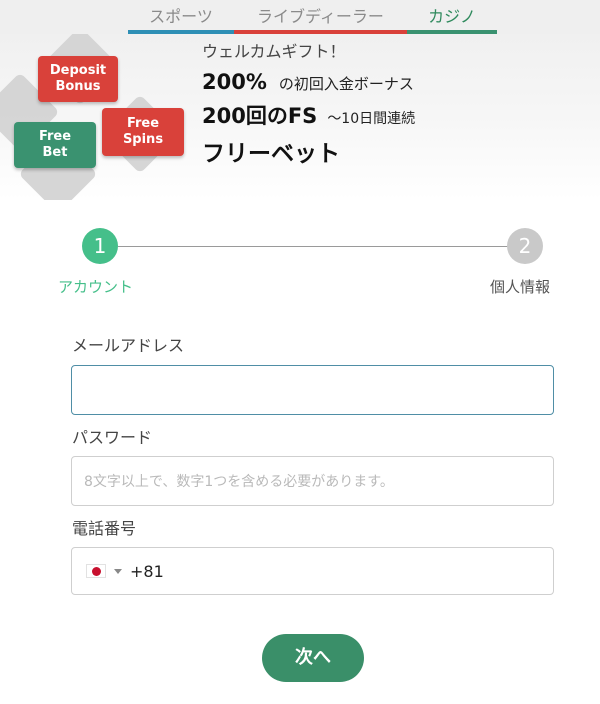 The height and width of the screenshot is (704, 600). I want to click on tab-casino-label: カジノ, so click(452, 16).